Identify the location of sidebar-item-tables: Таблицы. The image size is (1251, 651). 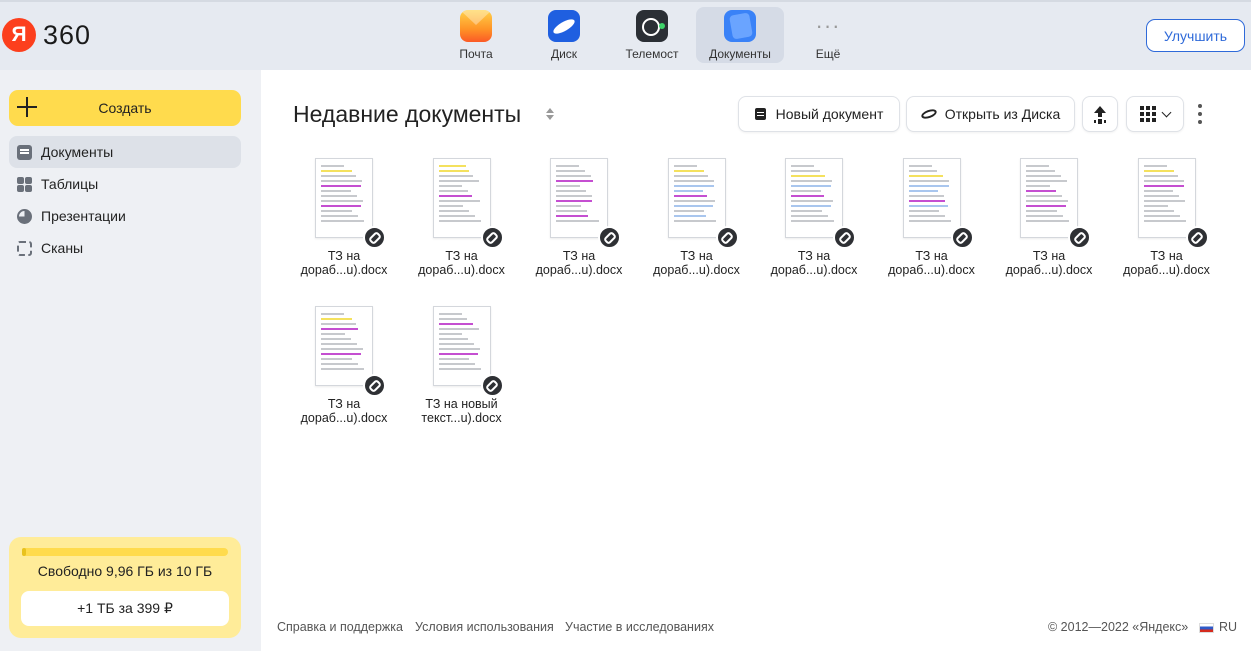
(125, 184).